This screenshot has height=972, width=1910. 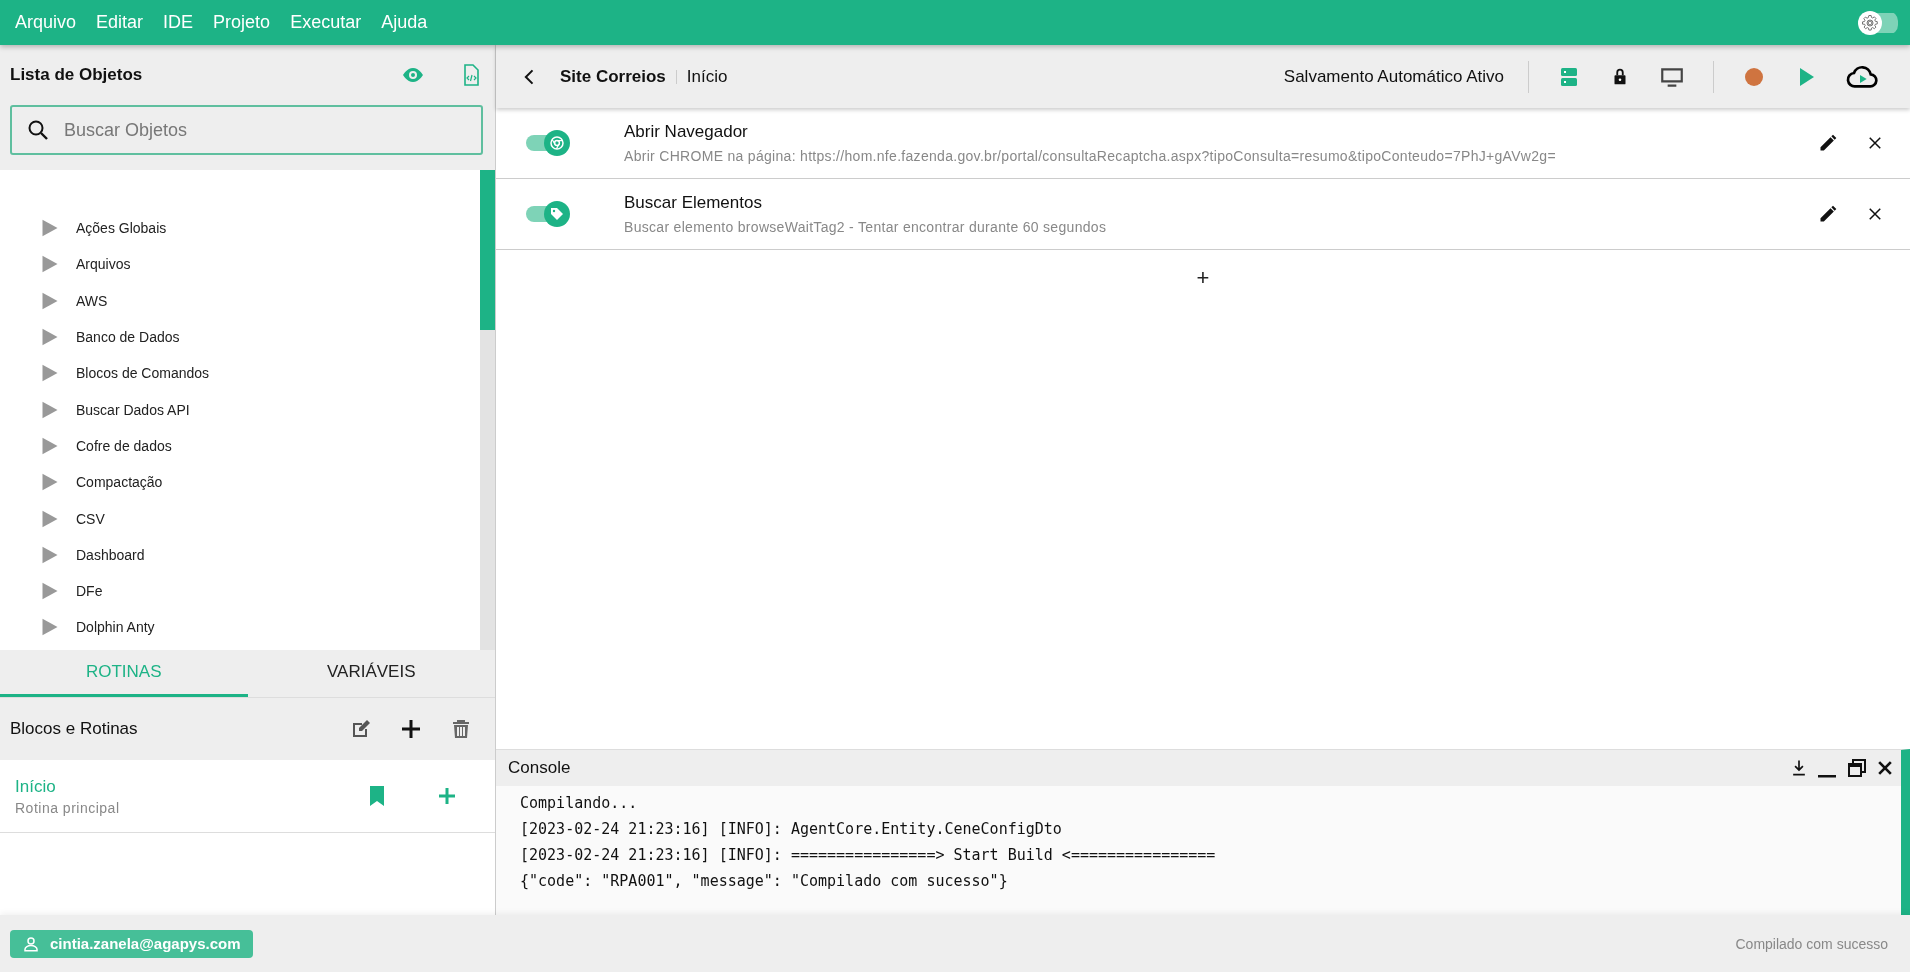 I want to click on scrollbar-thumb, so click(x=487, y=250).